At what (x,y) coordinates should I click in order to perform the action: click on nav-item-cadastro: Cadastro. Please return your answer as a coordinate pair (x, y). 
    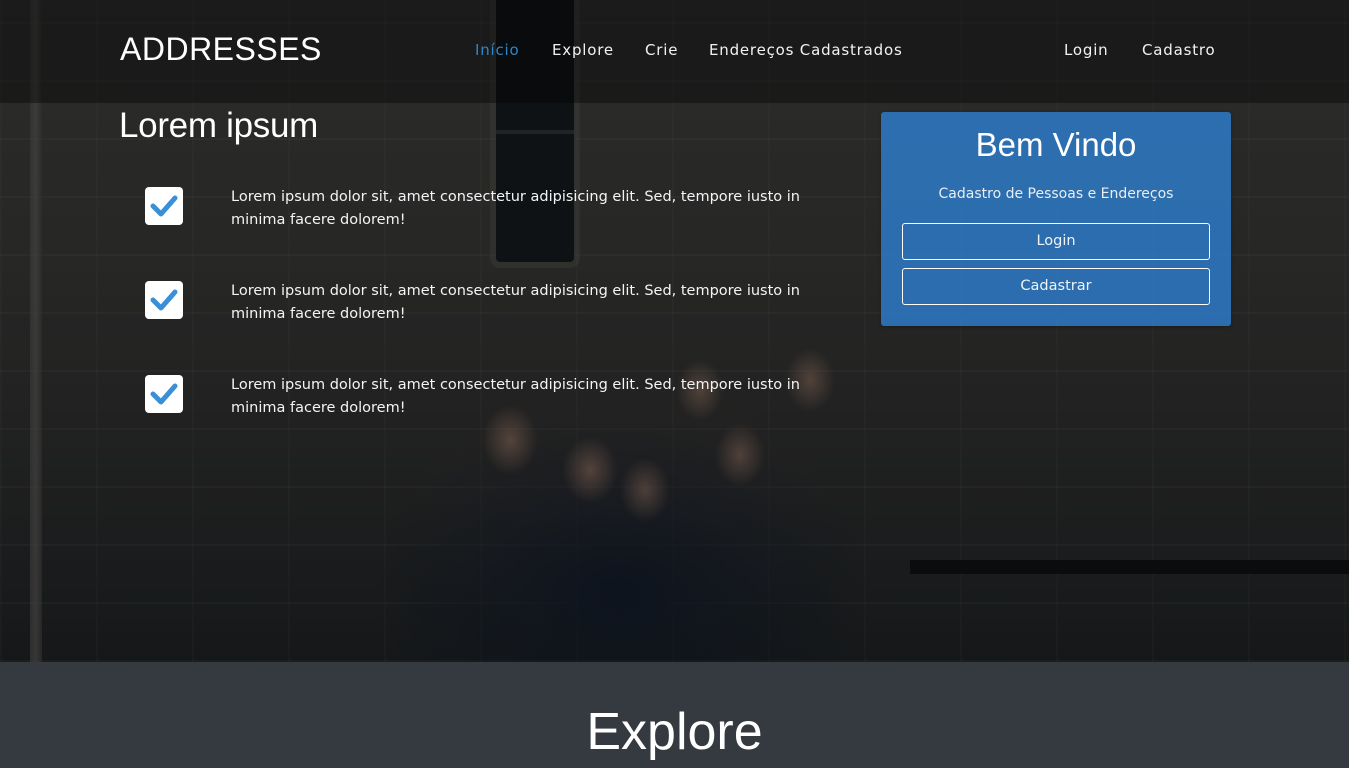
    Looking at the image, I should click on (1179, 50).